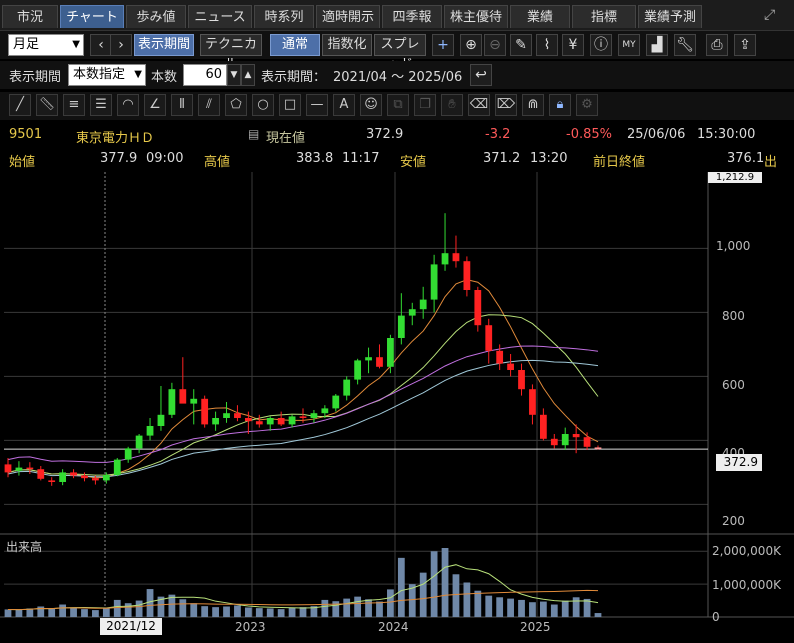 This screenshot has height=643, width=794. Describe the element at coordinates (425, 105) in the screenshot. I see `copy-icon: ❐` at that location.